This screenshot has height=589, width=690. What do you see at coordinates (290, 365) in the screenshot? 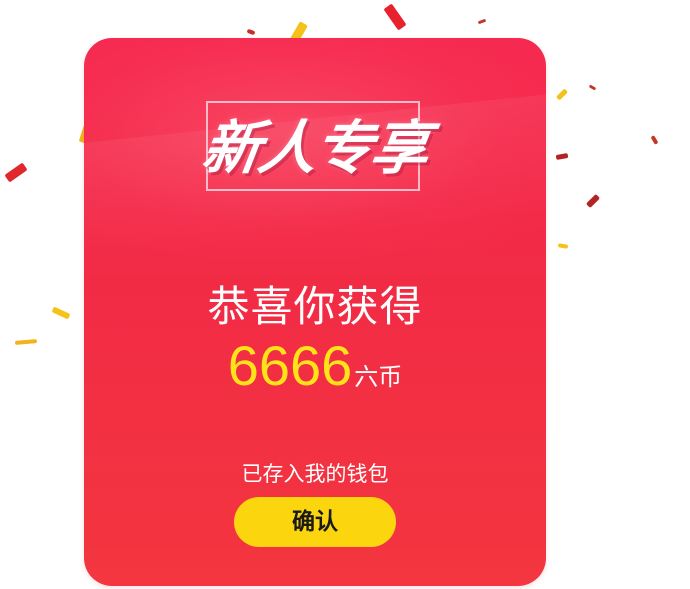
I see `reward-amount: 6666` at bounding box center [290, 365].